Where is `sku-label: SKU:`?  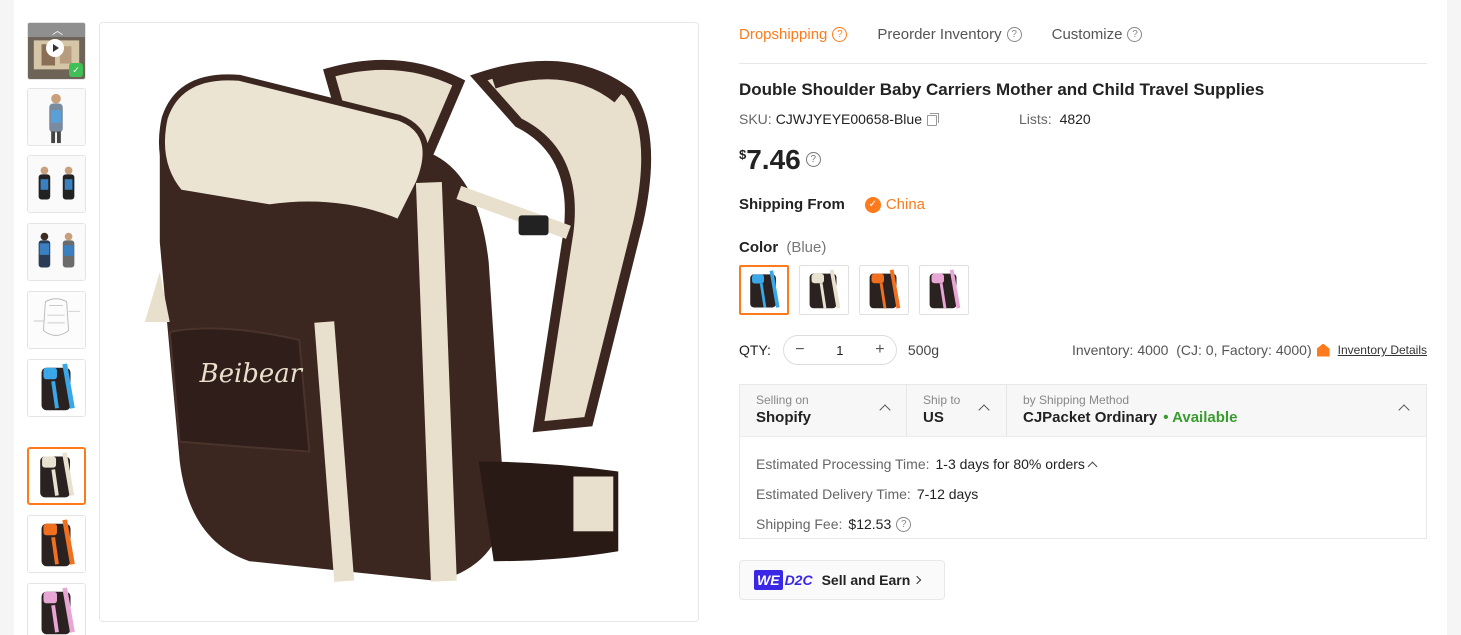
sku-label: SKU: is located at coordinates (755, 119).